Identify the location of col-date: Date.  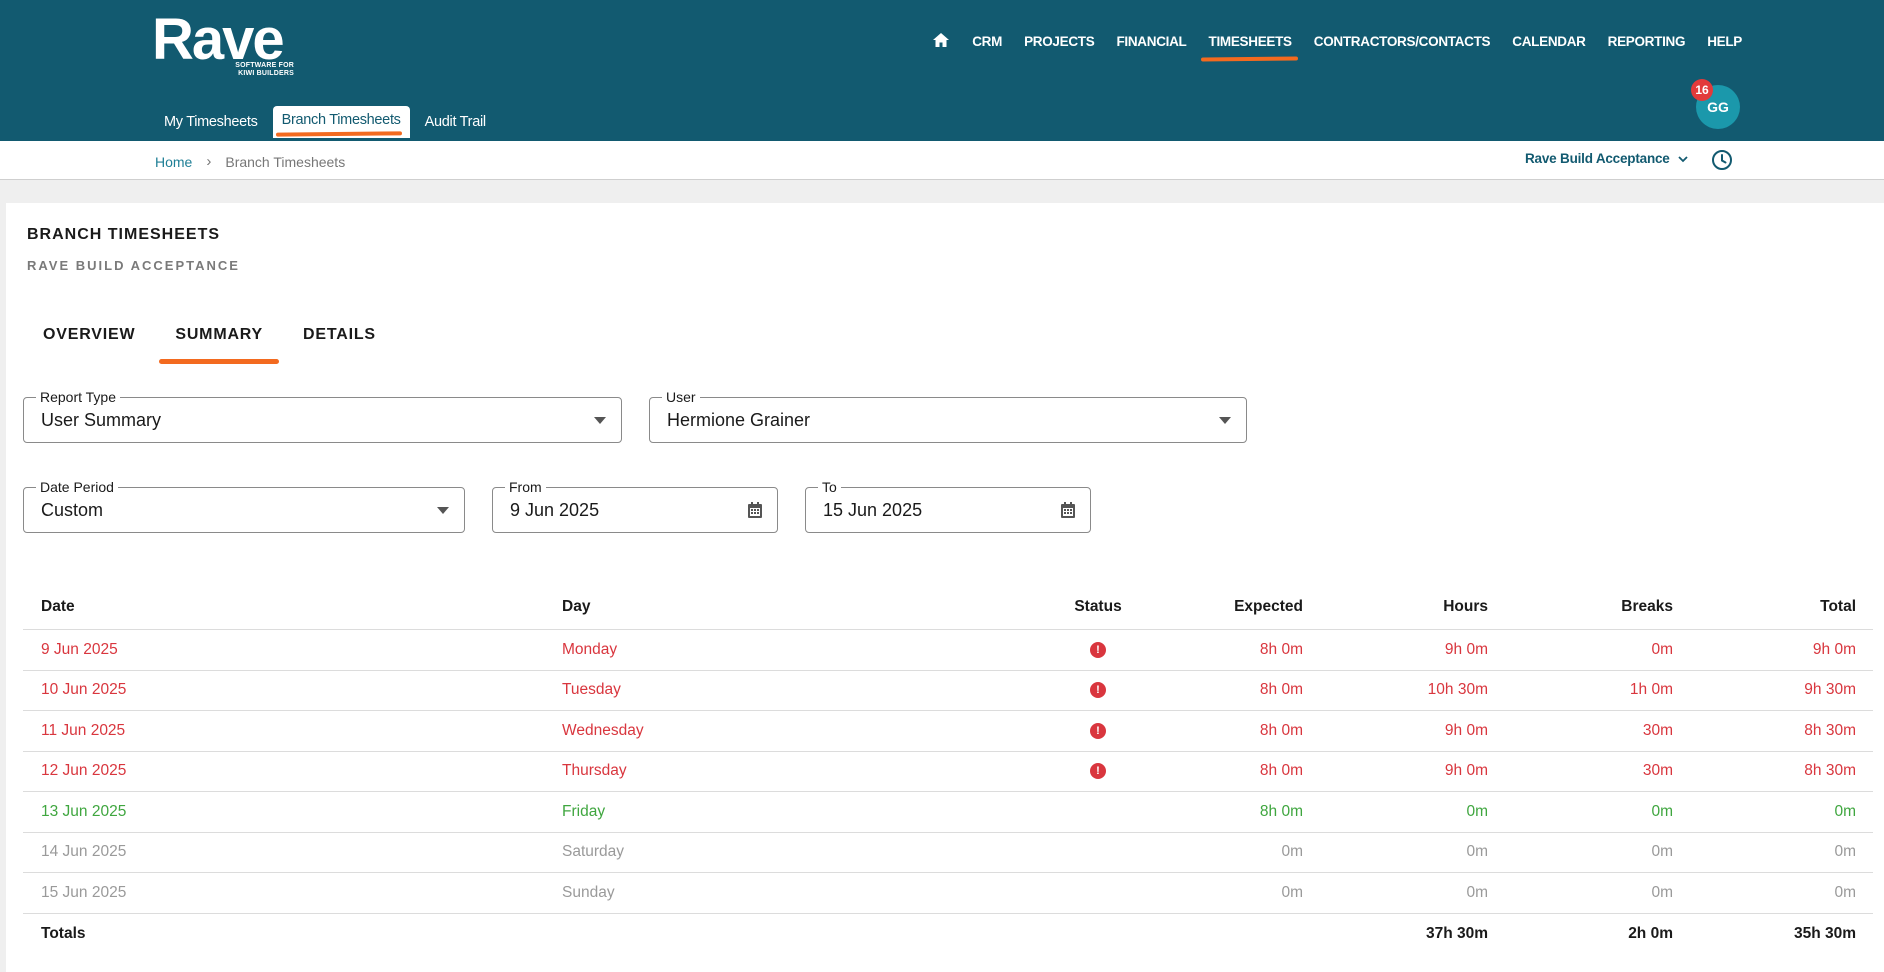
(58, 607).